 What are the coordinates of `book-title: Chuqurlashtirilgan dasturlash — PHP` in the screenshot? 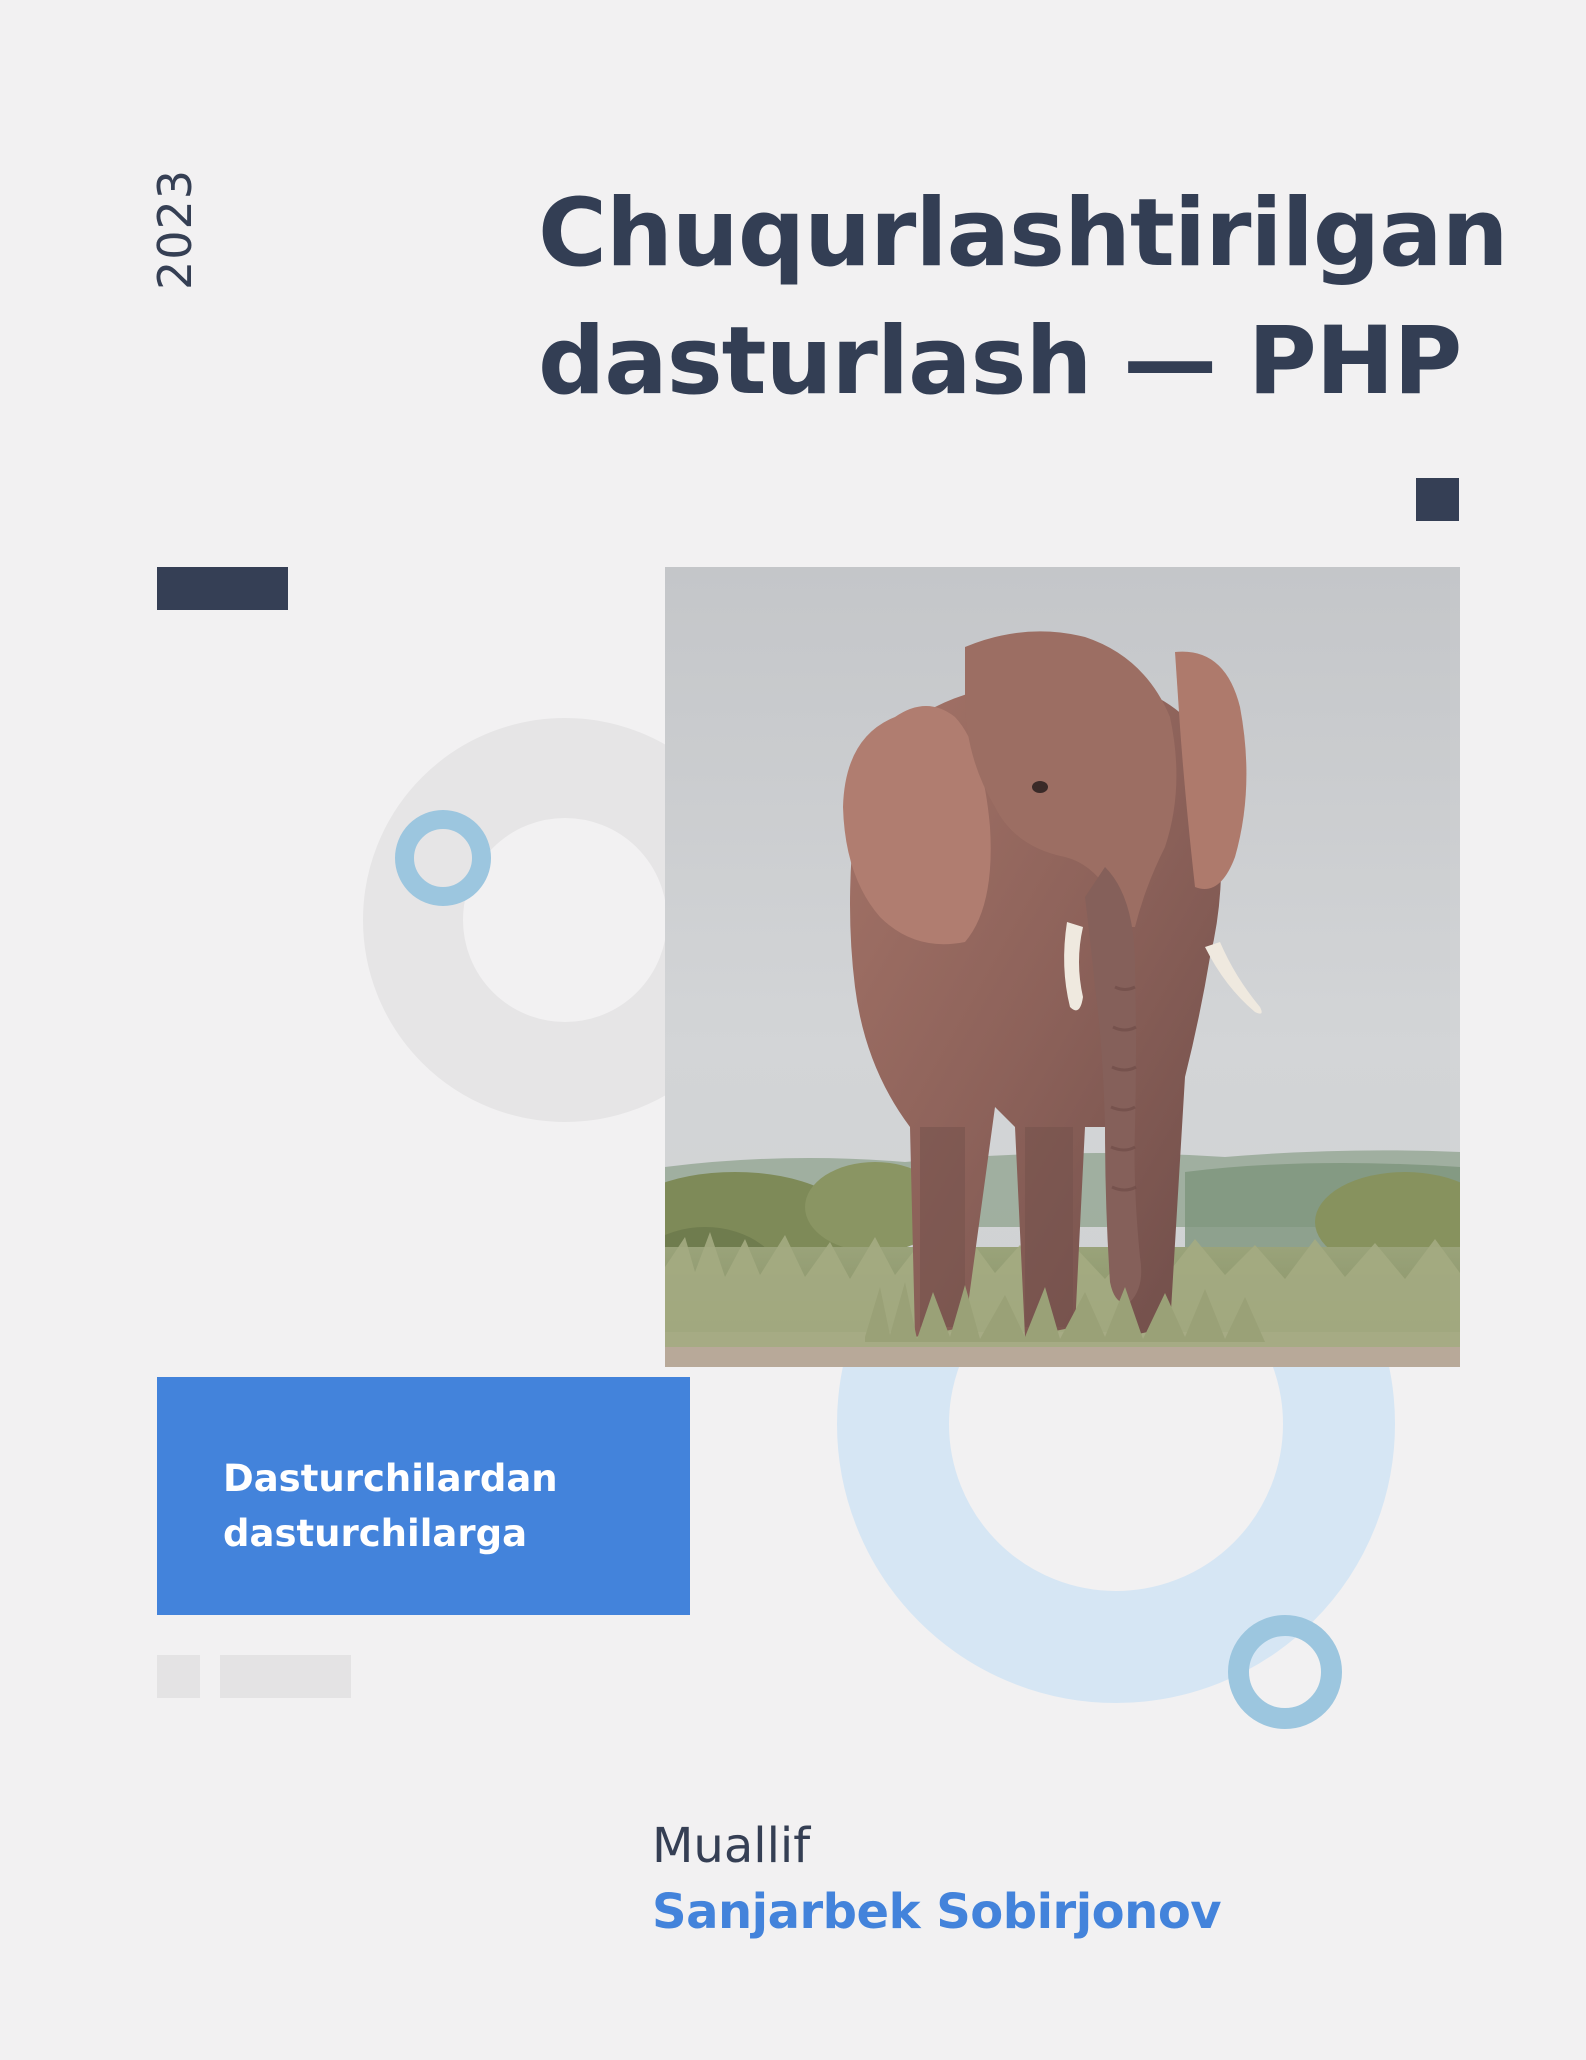 It's located at (1038, 298).